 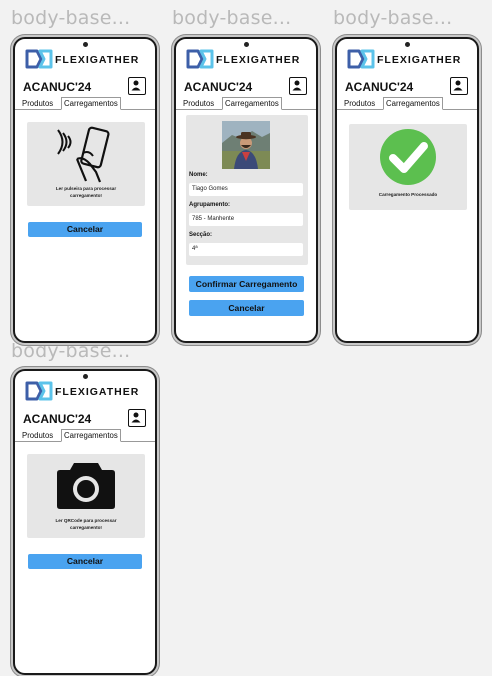 I want to click on nfc-instruction-line1: Ler pulseira para processar, so click(x=86, y=188).